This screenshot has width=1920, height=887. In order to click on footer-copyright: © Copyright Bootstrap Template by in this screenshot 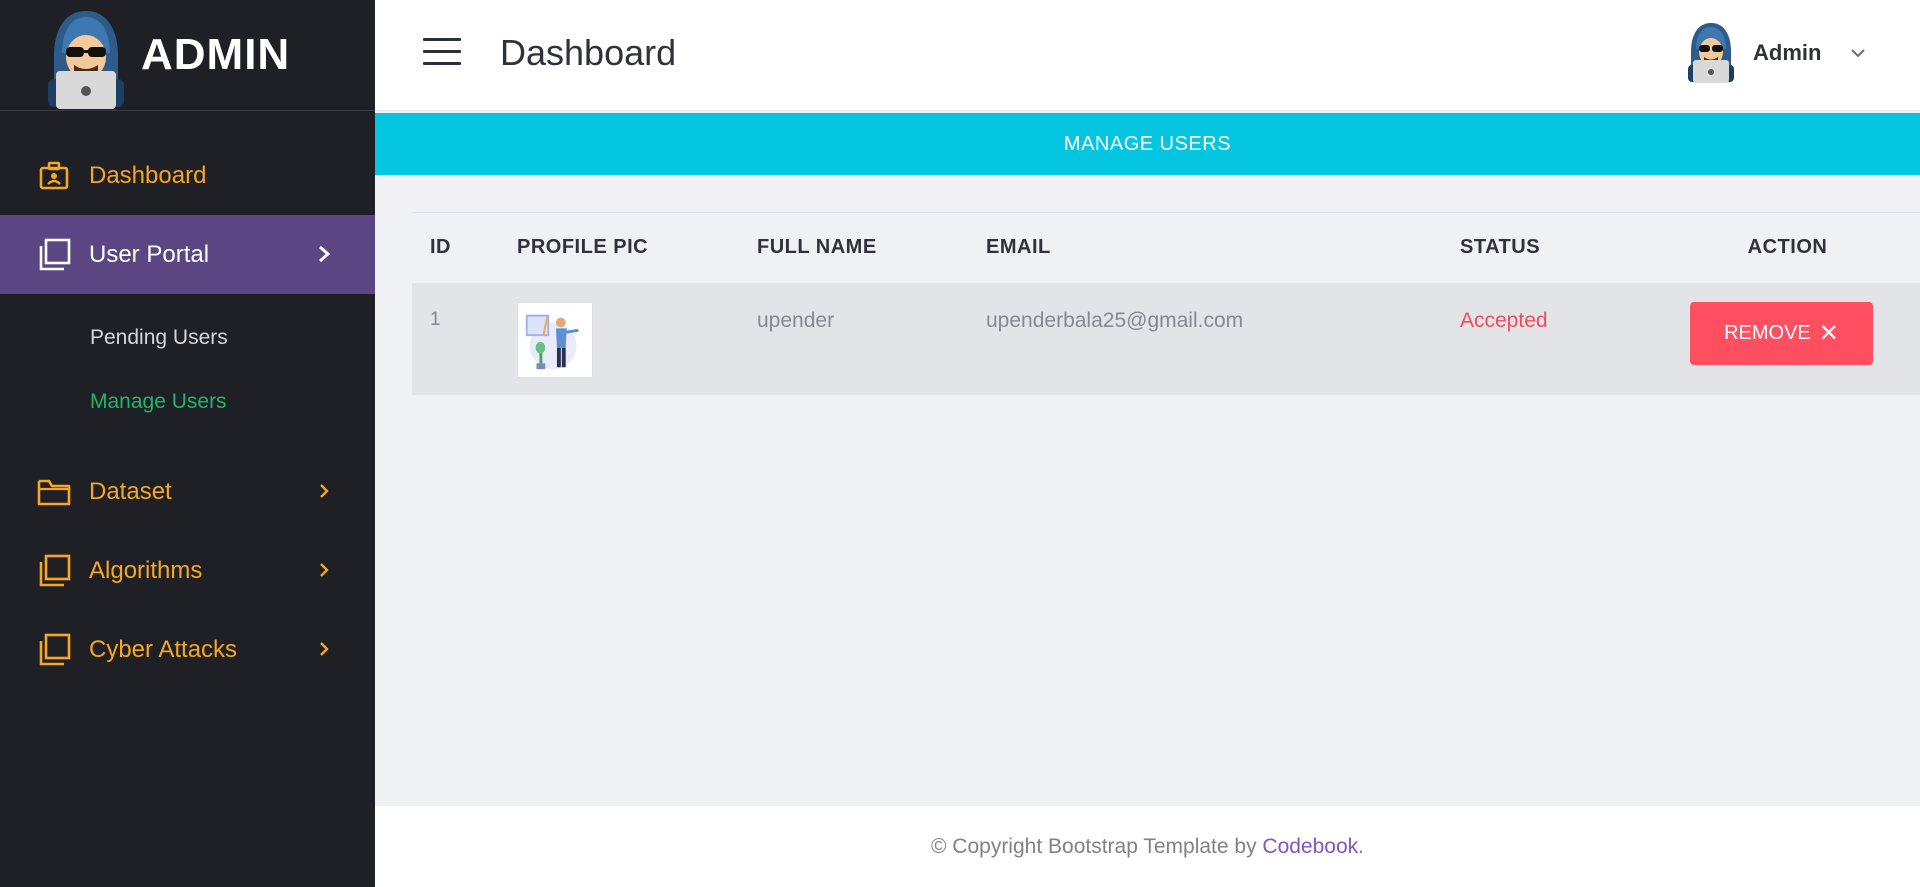, I will do `click(1096, 846)`.